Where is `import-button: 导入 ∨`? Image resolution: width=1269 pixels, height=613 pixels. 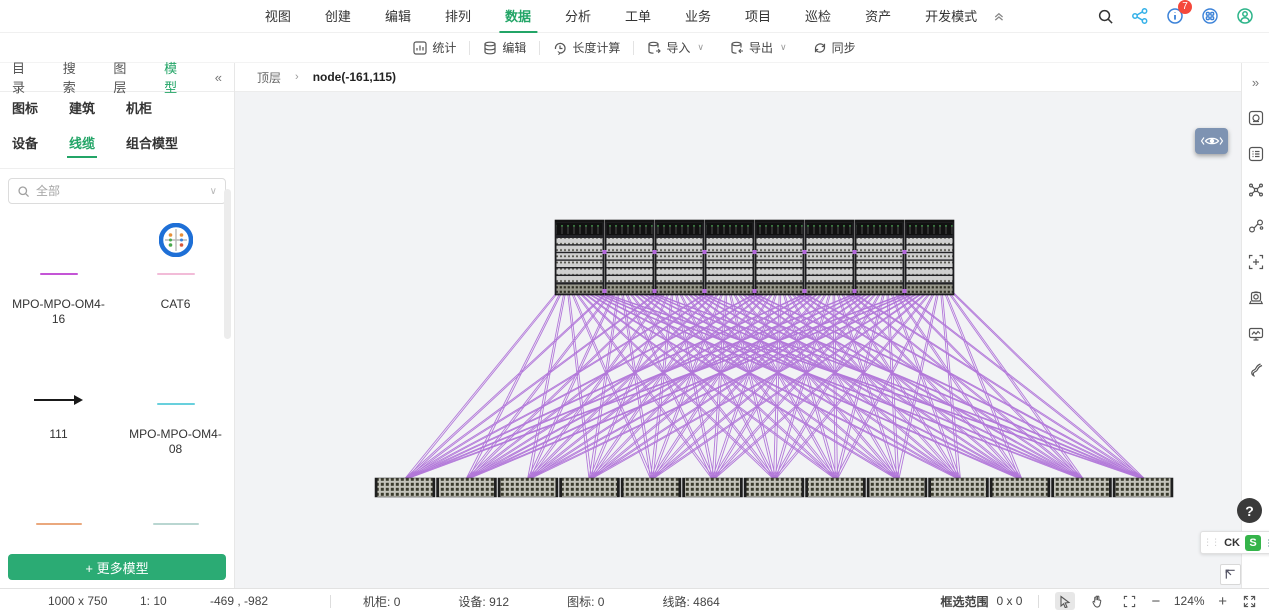 import-button: 导入 ∨ is located at coordinates (675, 47).